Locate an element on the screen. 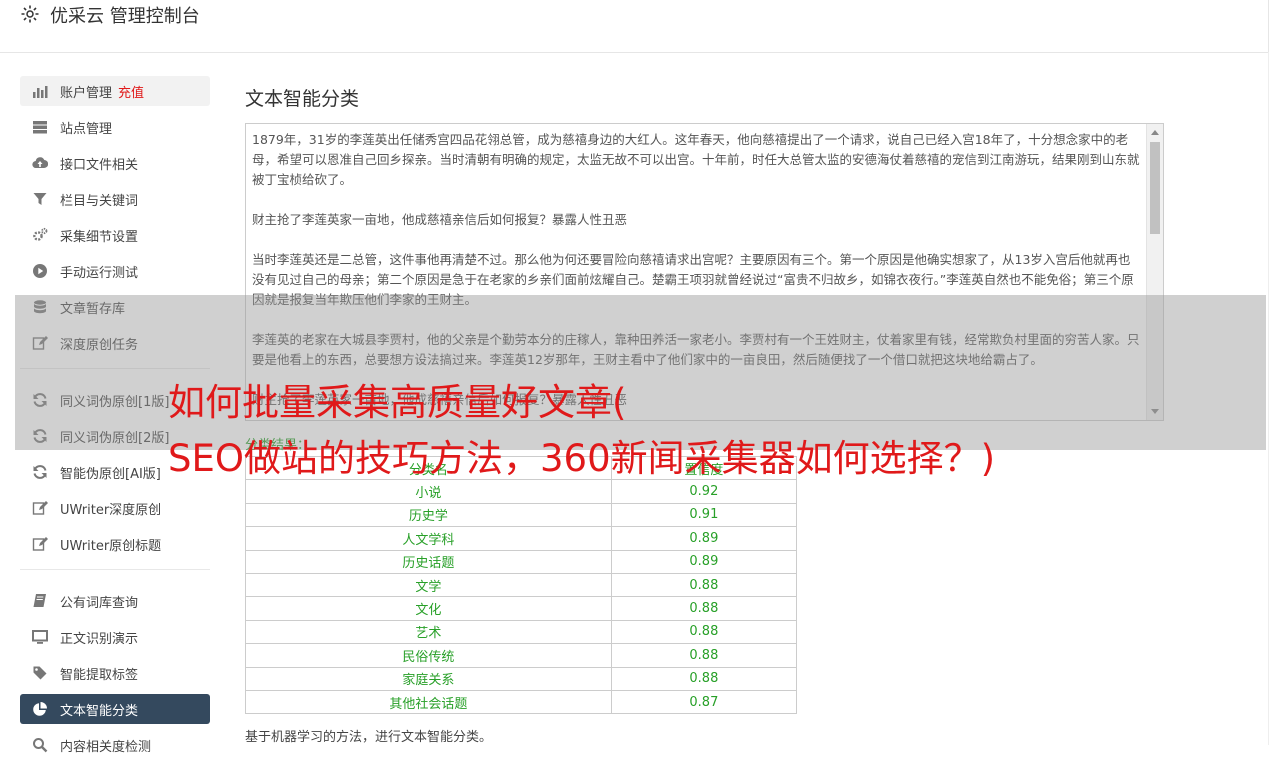 The height and width of the screenshot is (766, 1280). refresh-icon is located at coordinates (40, 472).